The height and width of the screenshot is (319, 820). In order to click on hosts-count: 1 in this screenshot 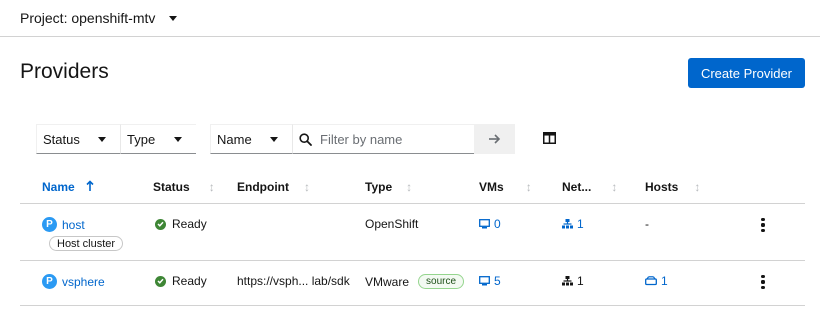, I will do `click(664, 281)`.